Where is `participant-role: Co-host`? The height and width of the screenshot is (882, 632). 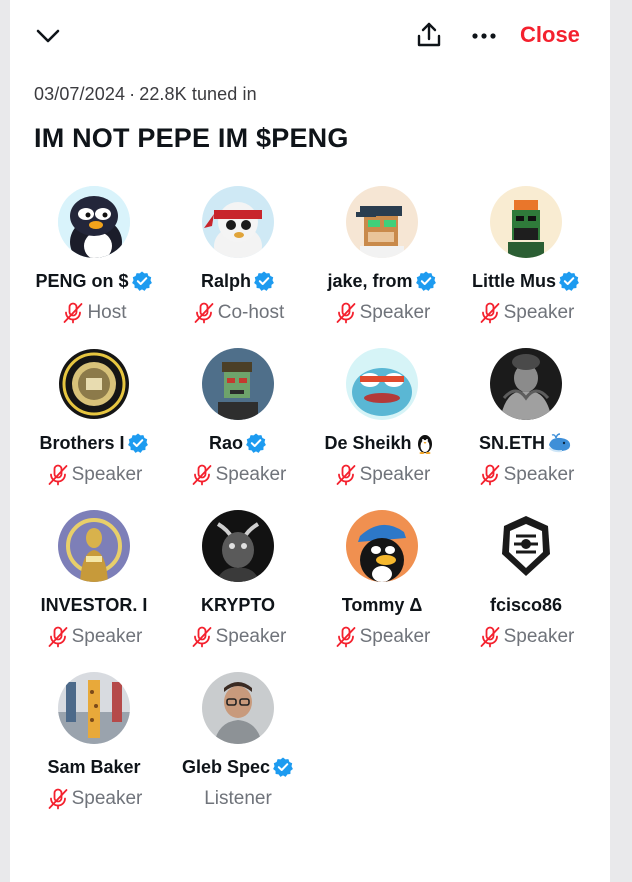
participant-role: Co-host is located at coordinates (251, 312).